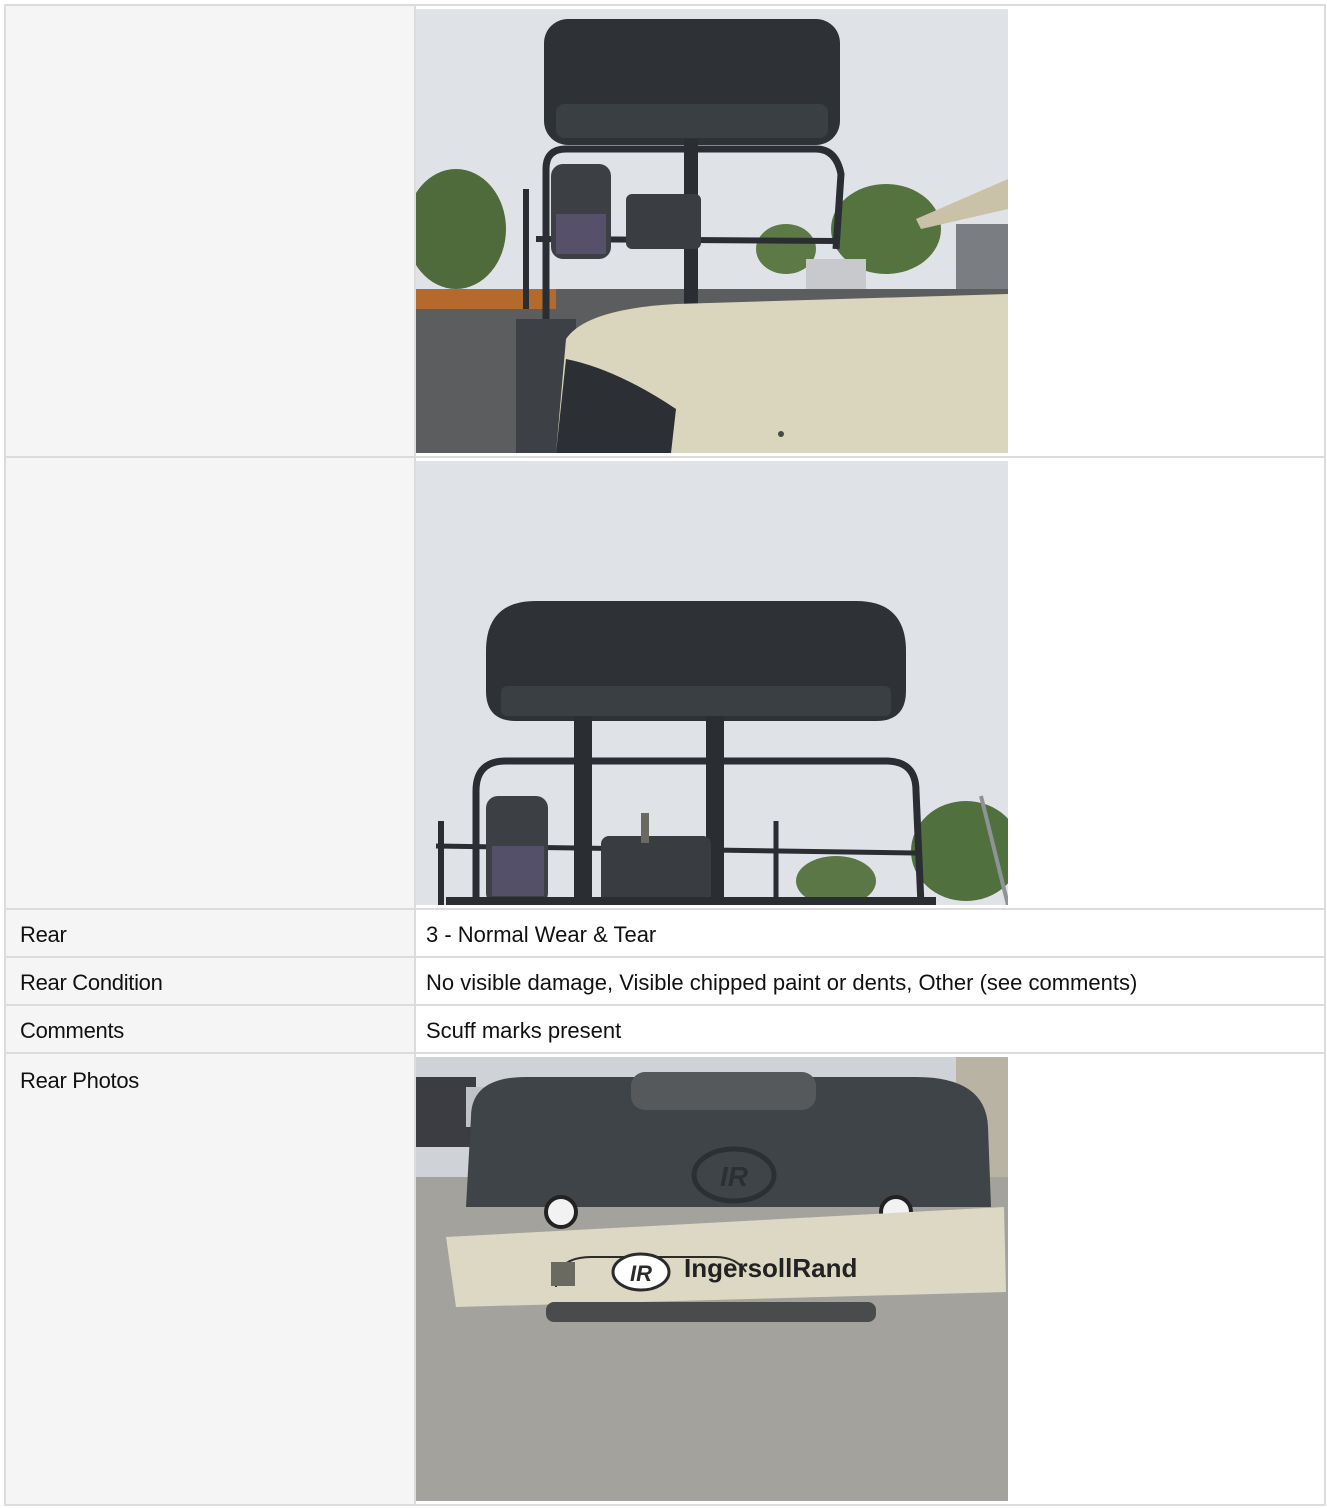  I want to click on rear-label: Rear, so click(210, 933).